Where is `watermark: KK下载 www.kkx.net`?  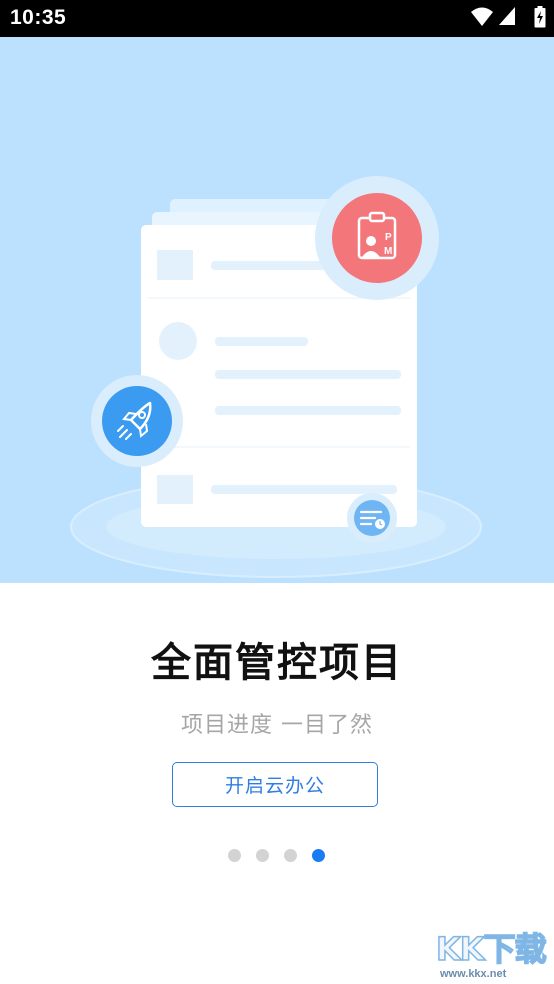 watermark: KK下载 www.kkx.net is located at coordinates (492, 954).